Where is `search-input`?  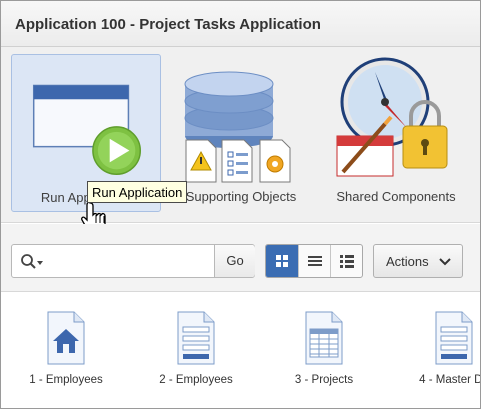 search-input is located at coordinates (129, 261).